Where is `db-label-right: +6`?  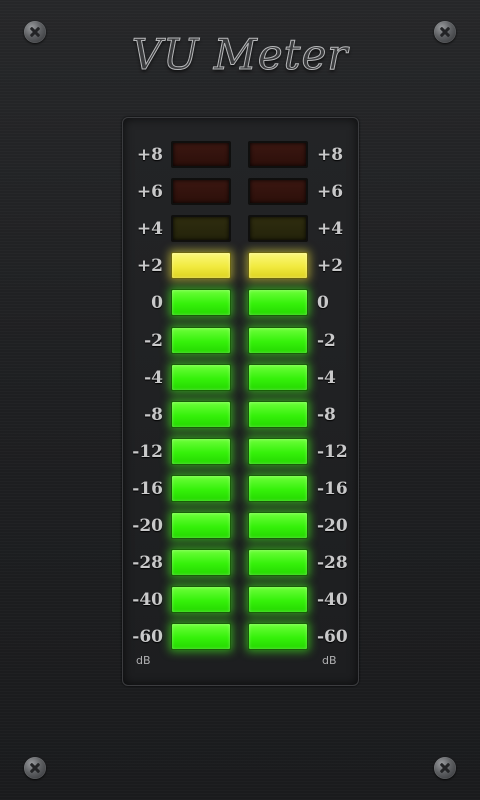 db-label-right: +6 is located at coordinates (330, 192).